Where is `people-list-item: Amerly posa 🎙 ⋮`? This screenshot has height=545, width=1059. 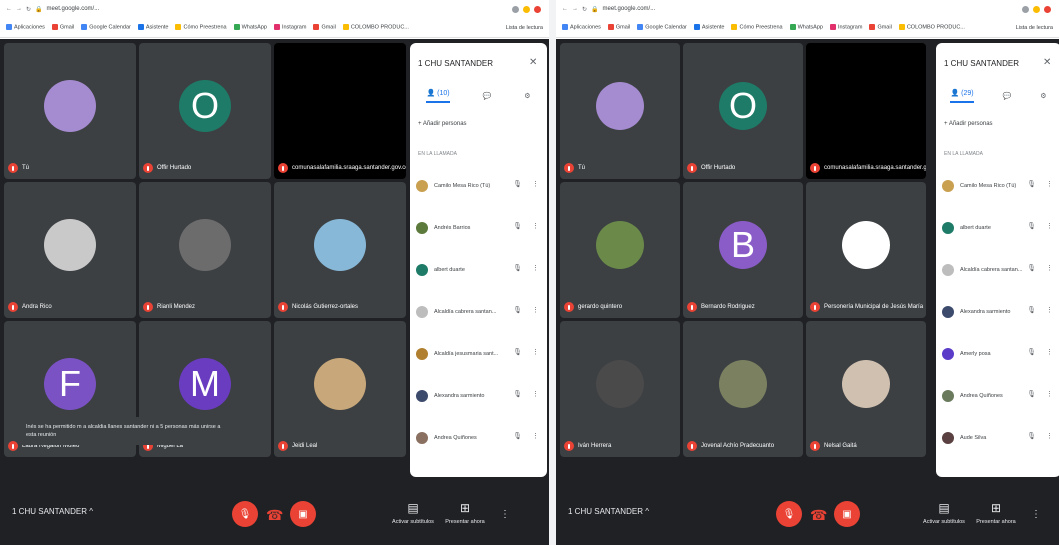
people-list-item: Amerly posa 🎙 ⋮ is located at coordinates (999, 354).